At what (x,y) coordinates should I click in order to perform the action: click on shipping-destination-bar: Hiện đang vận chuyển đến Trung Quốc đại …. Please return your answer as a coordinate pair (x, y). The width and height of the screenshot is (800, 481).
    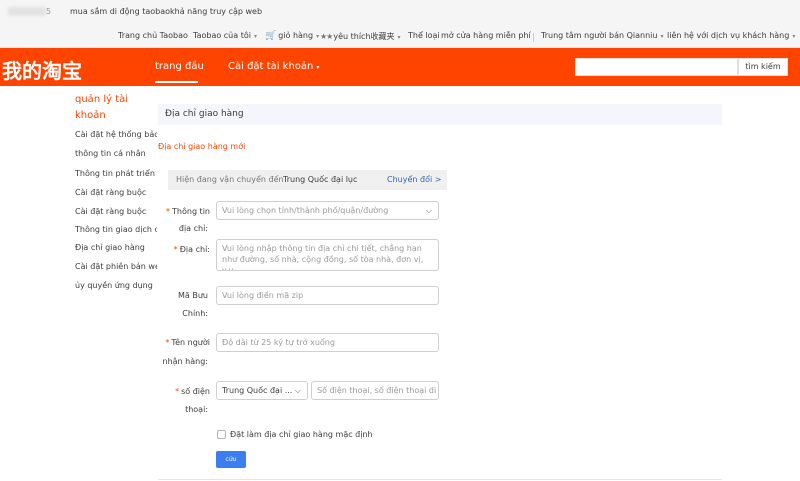
    Looking at the image, I should click on (307, 180).